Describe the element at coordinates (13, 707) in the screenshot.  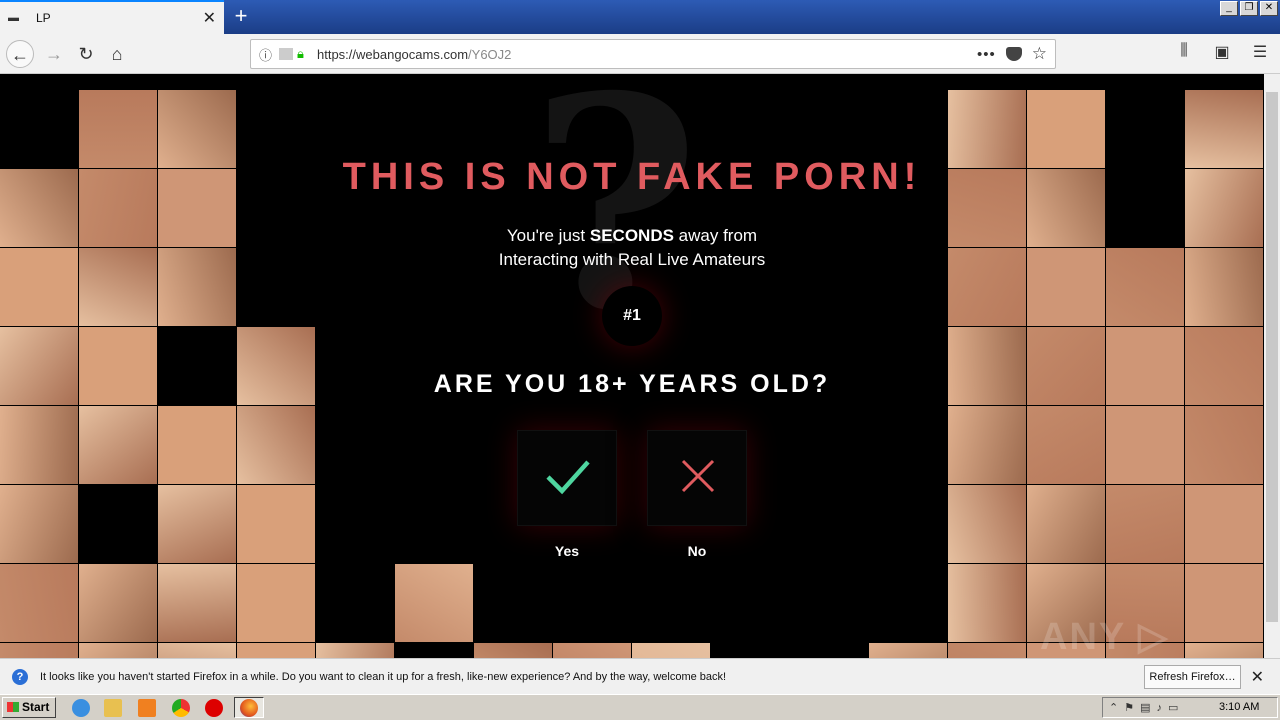
I see `windows-logo-icon` at that location.